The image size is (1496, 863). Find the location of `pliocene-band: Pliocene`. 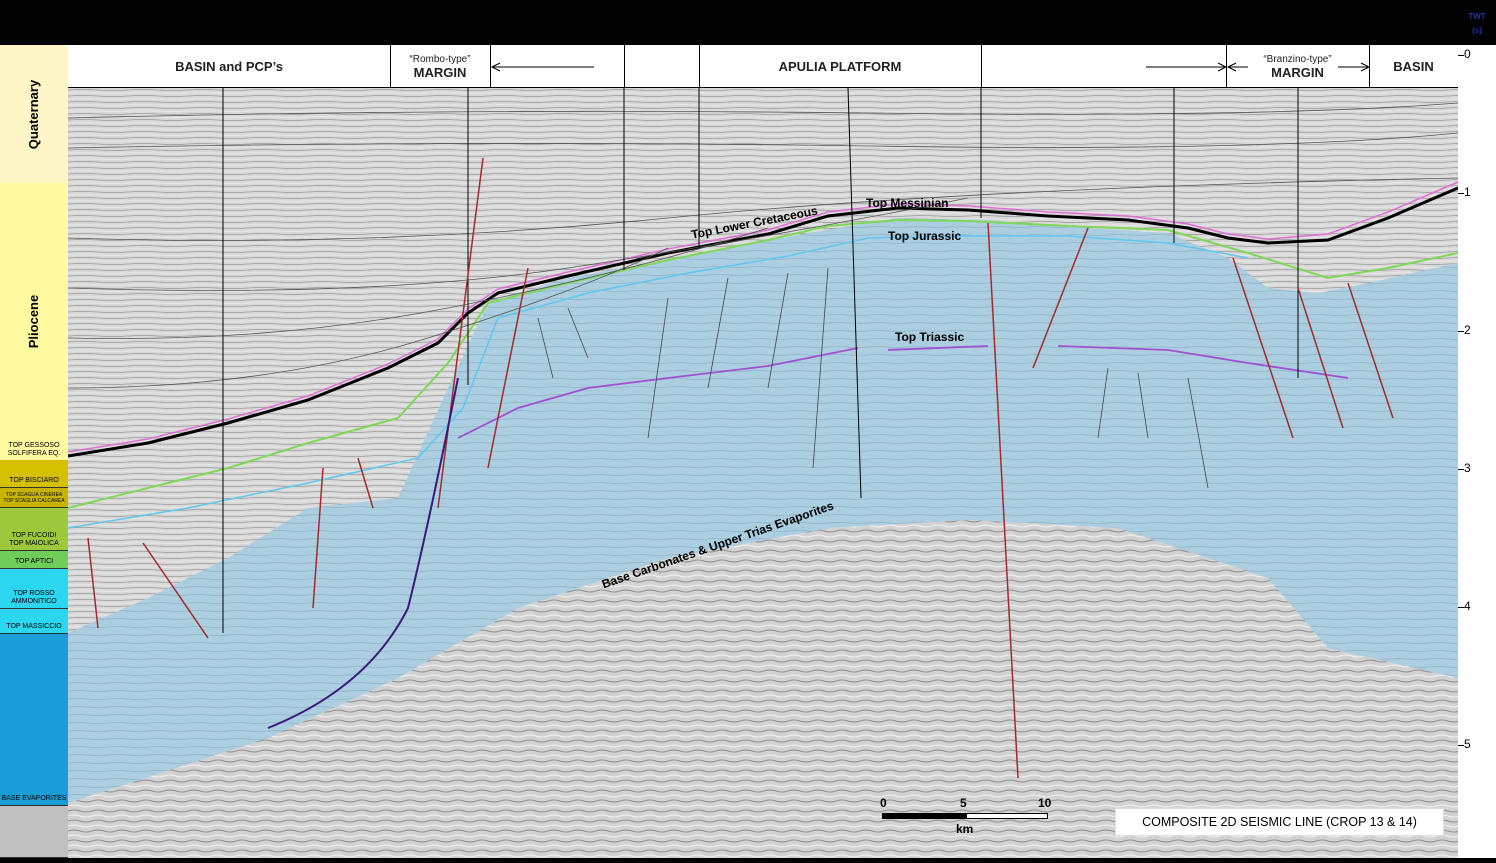

pliocene-band: Pliocene is located at coordinates (34, 322).